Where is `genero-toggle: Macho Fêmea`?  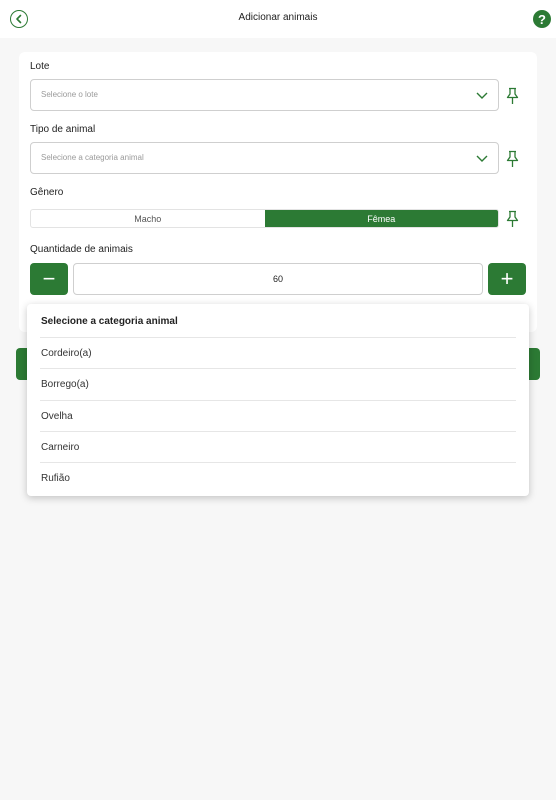 genero-toggle: Macho Fêmea is located at coordinates (264, 218).